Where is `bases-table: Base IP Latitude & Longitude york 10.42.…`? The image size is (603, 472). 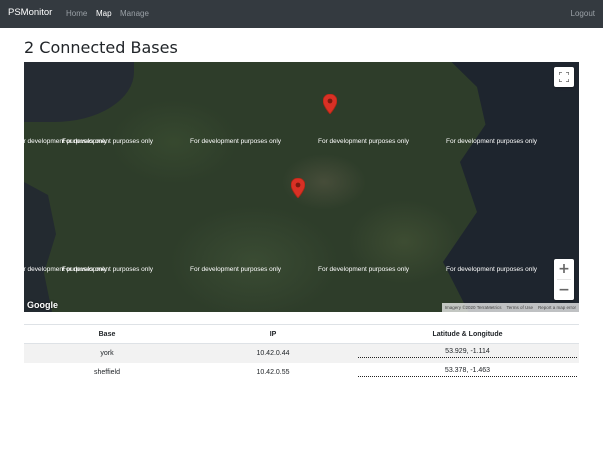 bases-table: Base IP Latitude & Longitude york 10.42.… is located at coordinates (301, 353).